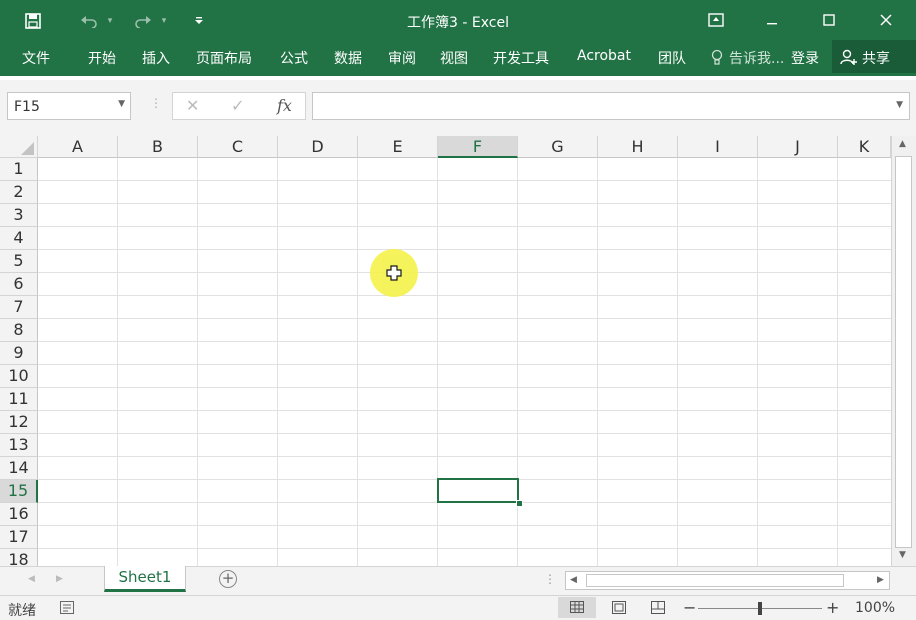 Image resolution: width=916 pixels, height=620 pixels. What do you see at coordinates (478, 490) in the screenshot?
I see `active-cell` at bounding box center [478, 490].